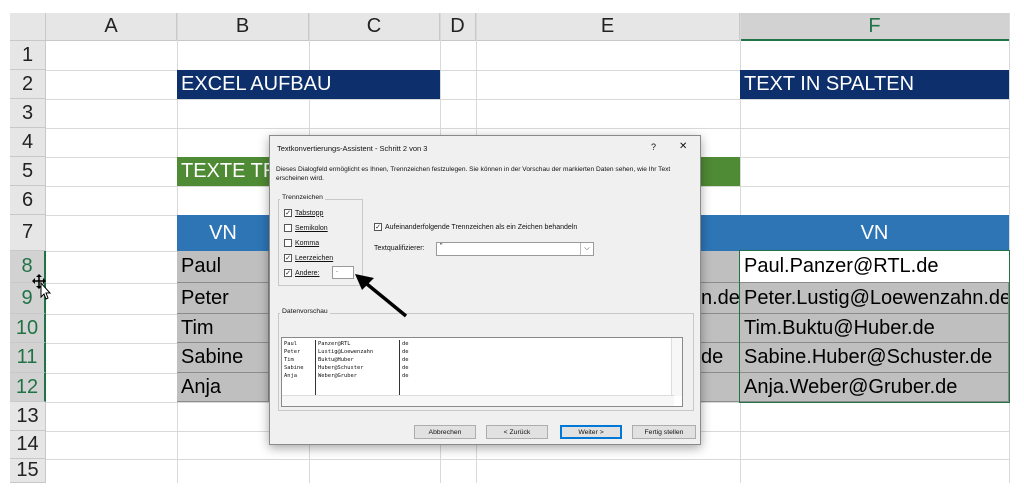 The height and width of the screenshot is (494, 1024). I want to click on row-header-12: 12, so click(28, 387).